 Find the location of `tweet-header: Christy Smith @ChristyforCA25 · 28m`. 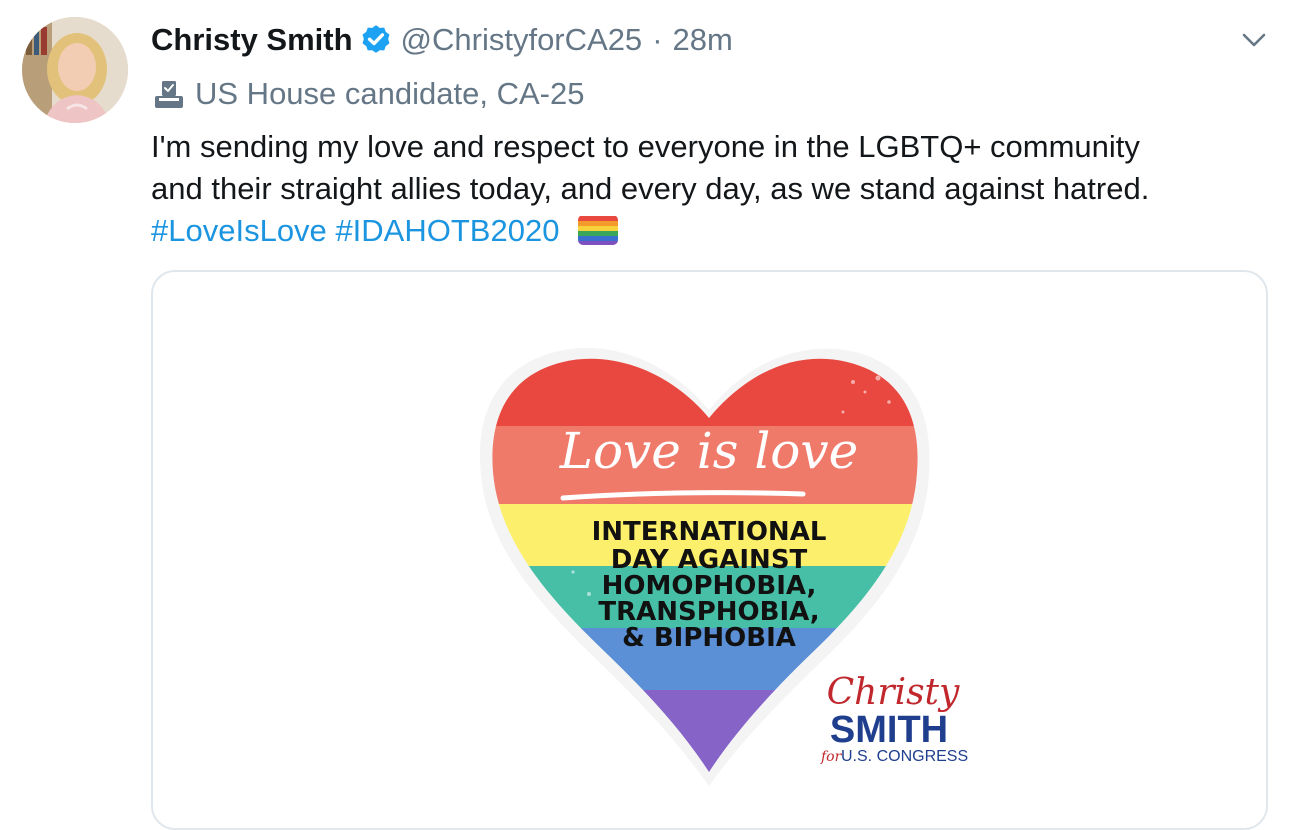

tweet-header: Christy Smith @ChristyforCA25 · 28m is located at coordinates (442, 40).